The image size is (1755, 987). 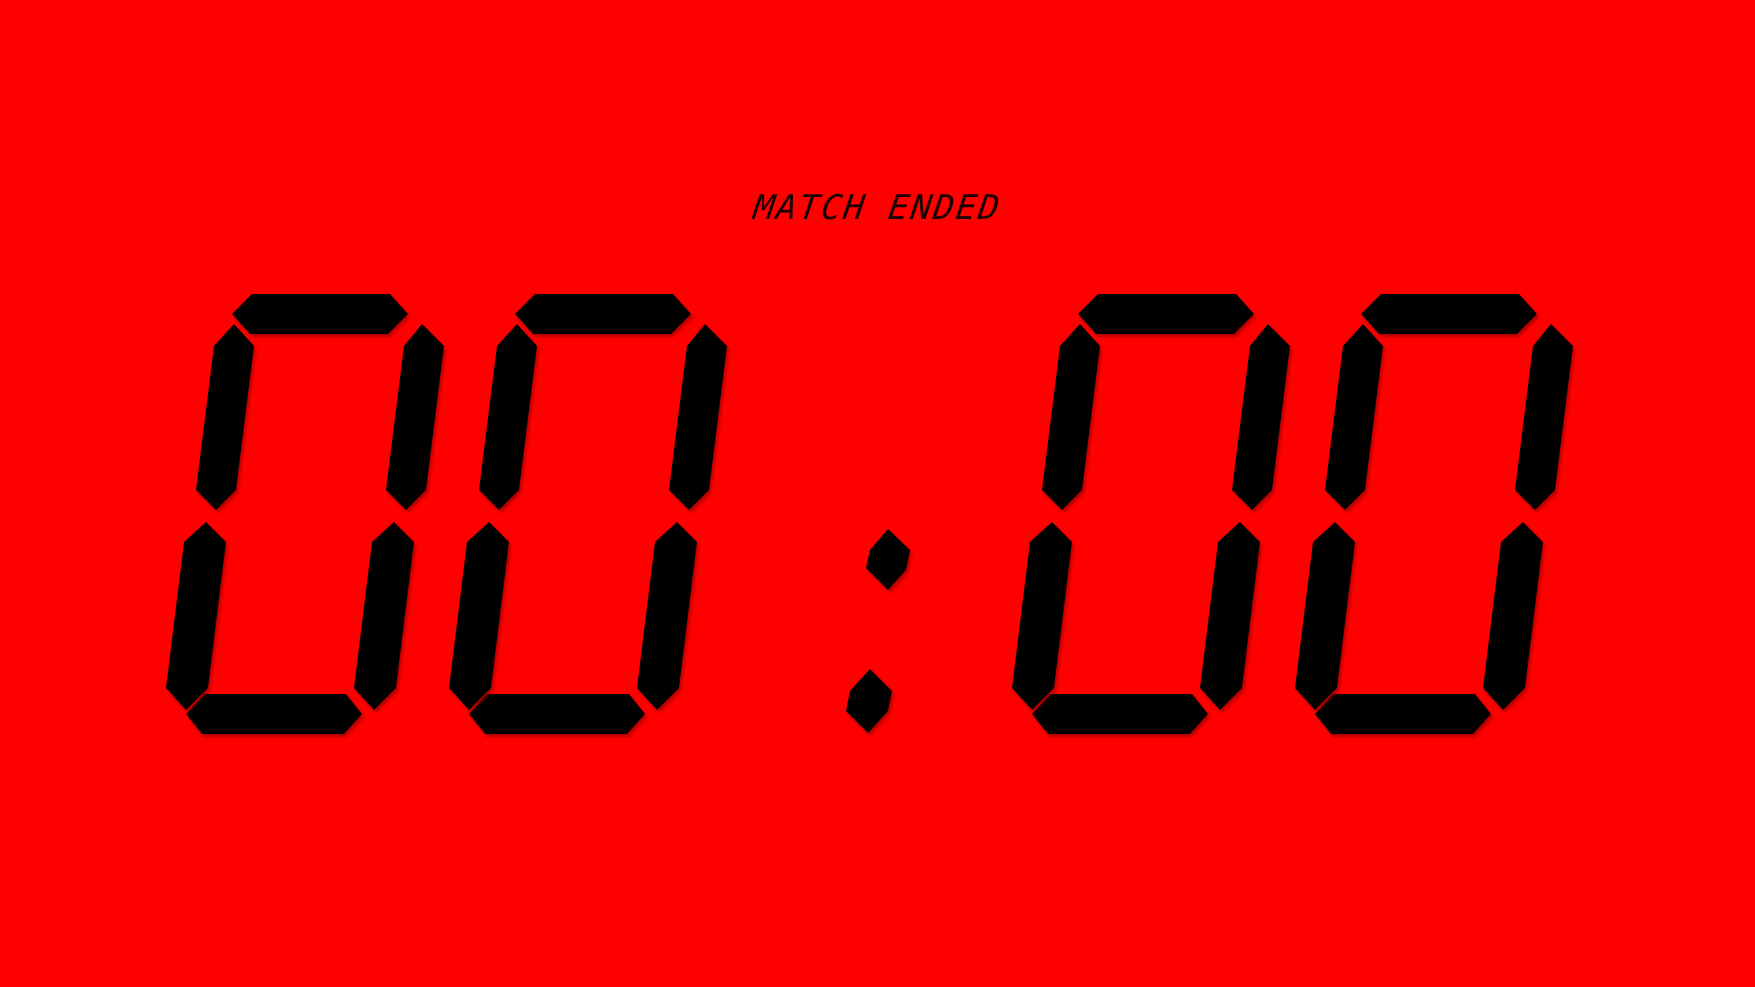 What do you see at coordinates (878, 631) in the screenshot?
I see `timer-colon` at bounding box center [878, 631].